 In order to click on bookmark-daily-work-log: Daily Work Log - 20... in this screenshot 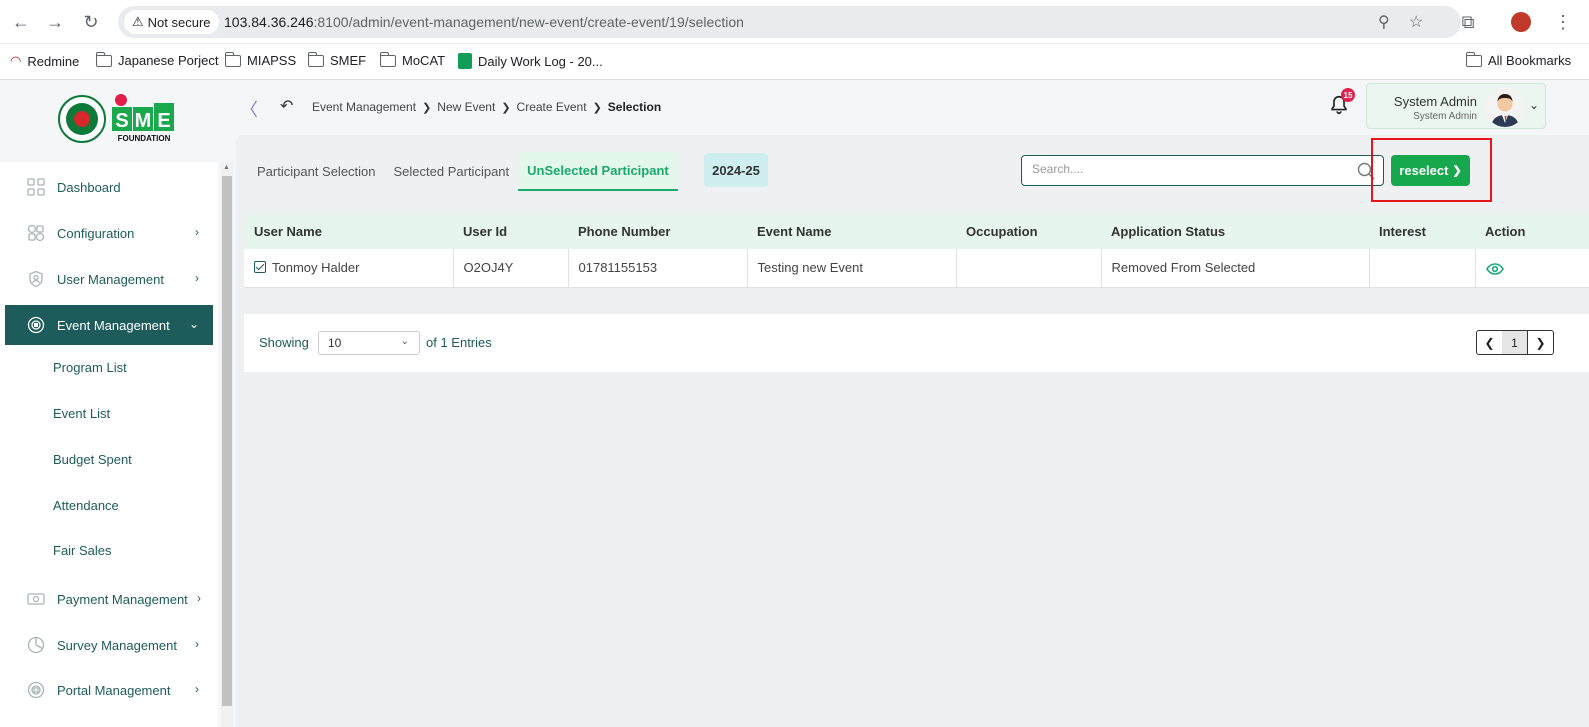, I will do `click(530, 61)`.